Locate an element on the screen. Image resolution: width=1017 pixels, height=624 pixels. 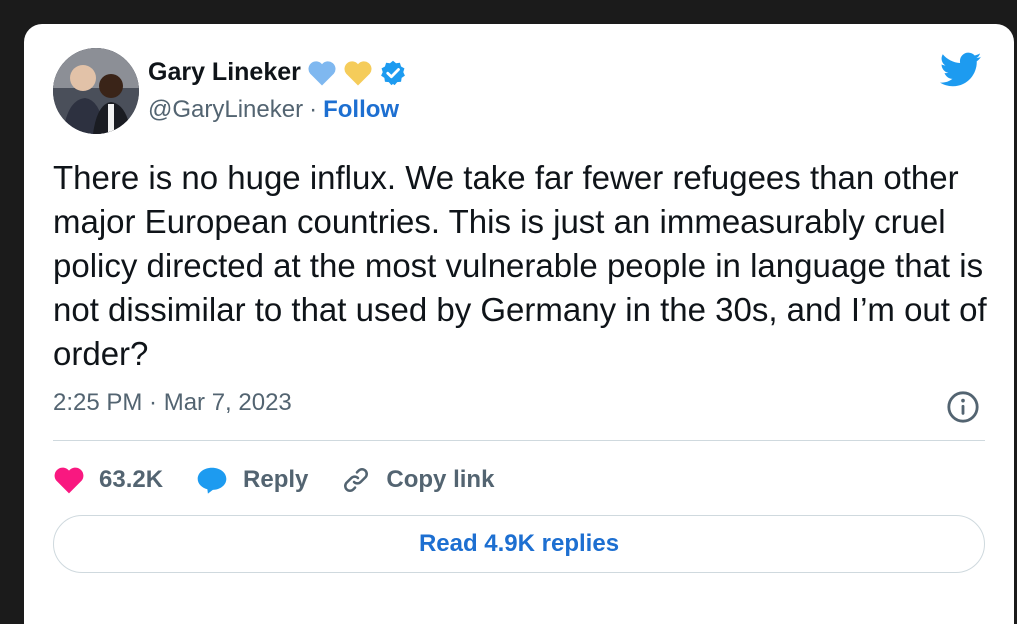
verified-badge-icon is located at coordinates (392, 72).